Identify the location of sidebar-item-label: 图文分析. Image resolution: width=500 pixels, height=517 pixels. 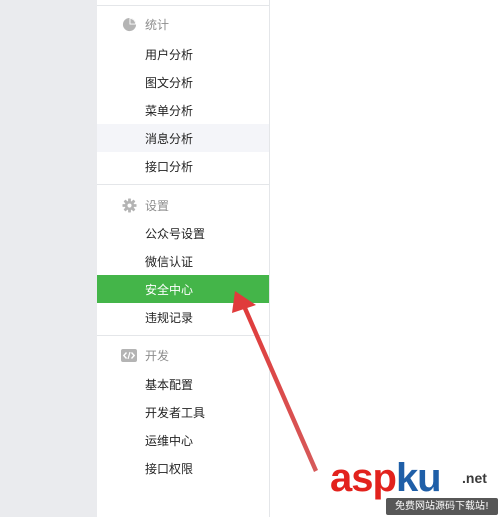
(169, 82).